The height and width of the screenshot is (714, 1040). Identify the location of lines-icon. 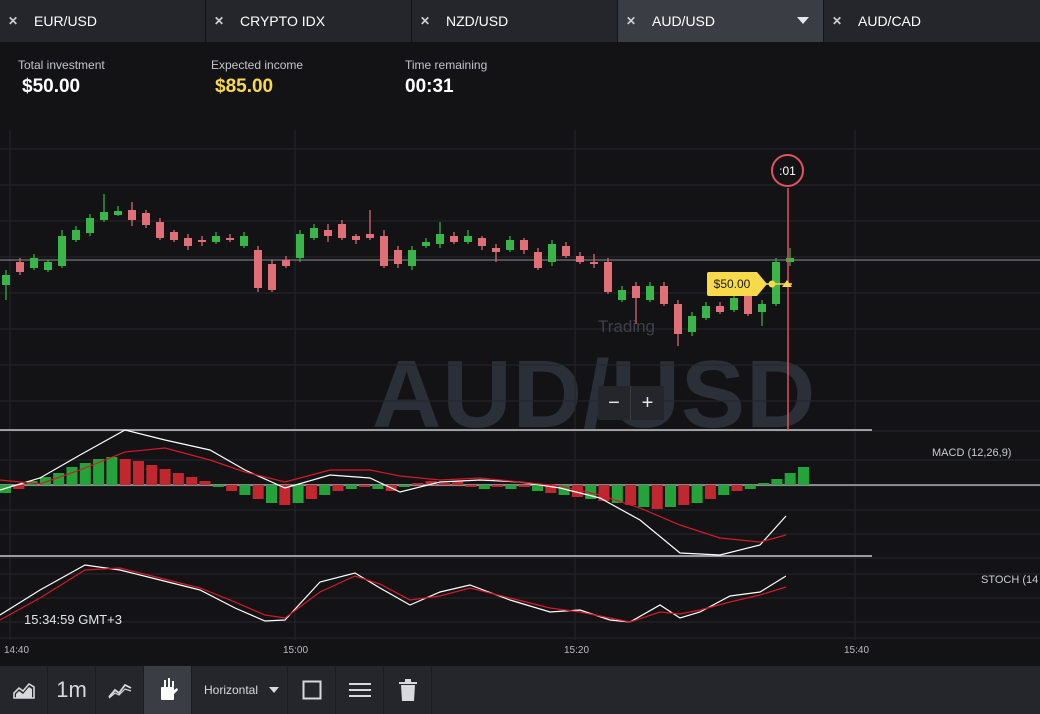
(359, 690).